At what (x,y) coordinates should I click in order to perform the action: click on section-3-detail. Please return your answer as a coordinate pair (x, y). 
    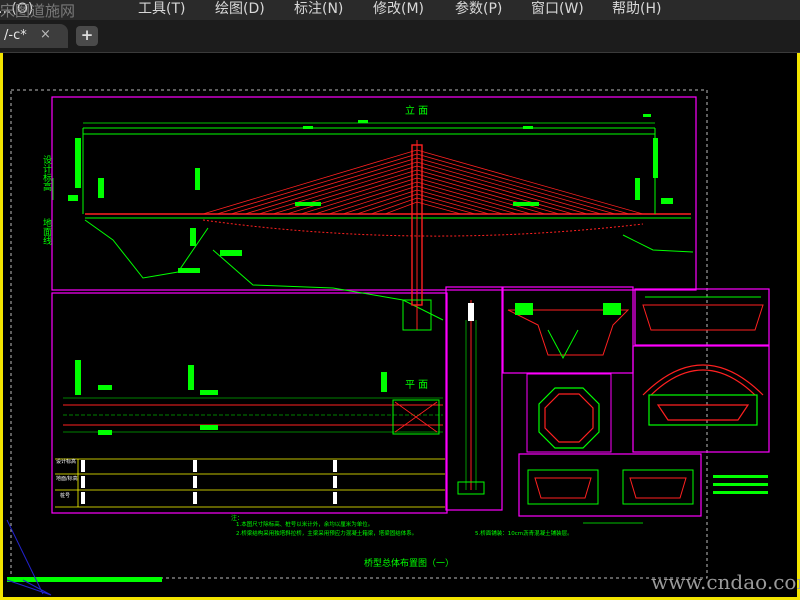
    Looking at the image, I should click on (703, 395).